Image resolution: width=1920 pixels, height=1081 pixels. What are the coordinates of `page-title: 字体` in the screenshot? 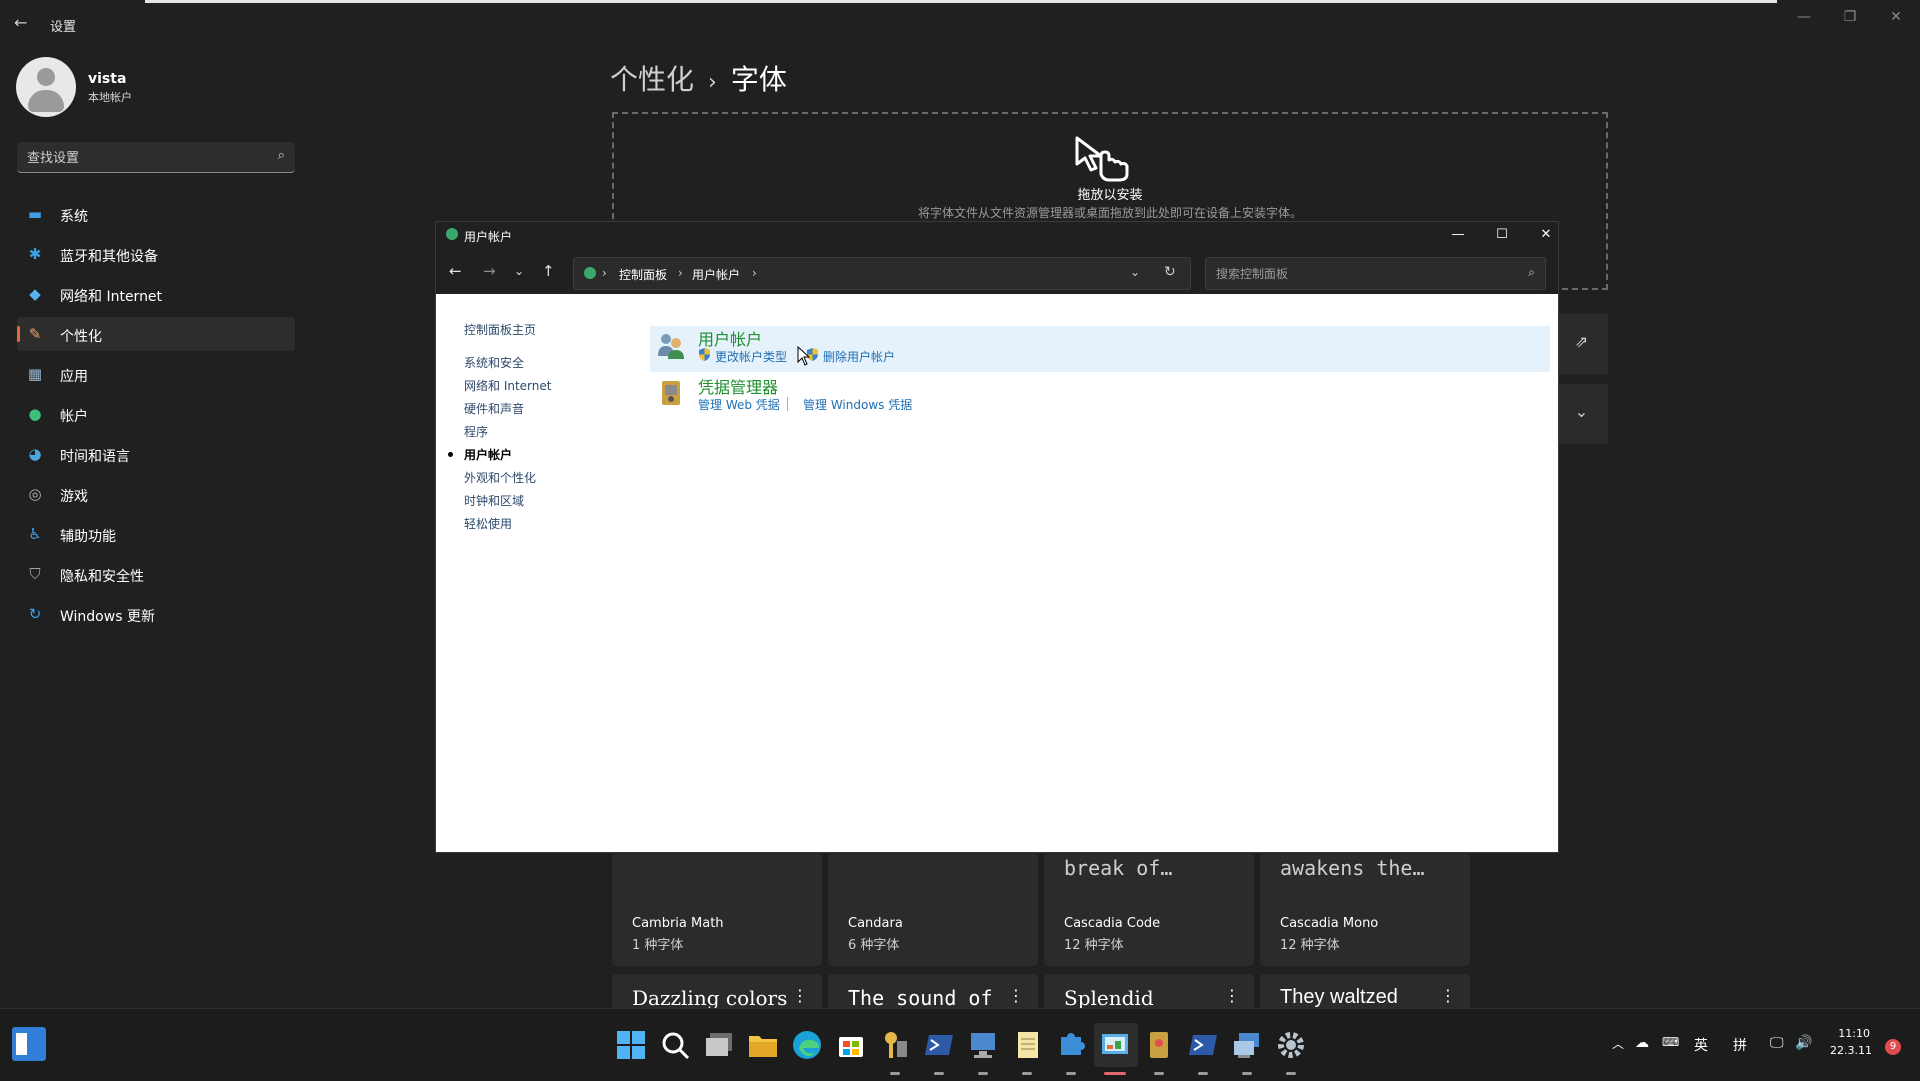 It's located at (758, 79).